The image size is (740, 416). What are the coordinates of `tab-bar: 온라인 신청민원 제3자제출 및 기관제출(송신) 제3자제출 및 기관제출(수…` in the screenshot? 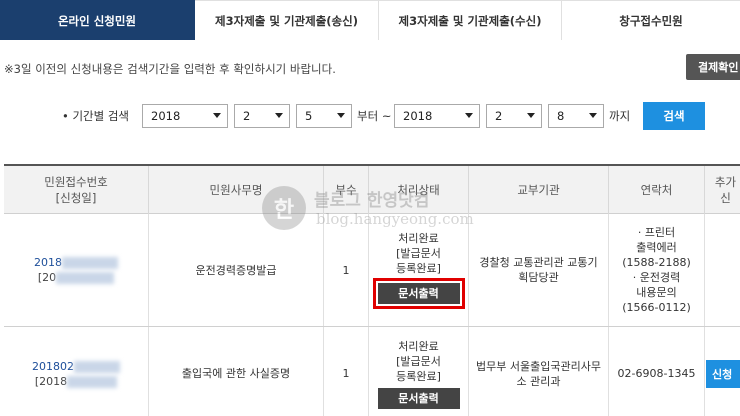 It's located at (370, 20).